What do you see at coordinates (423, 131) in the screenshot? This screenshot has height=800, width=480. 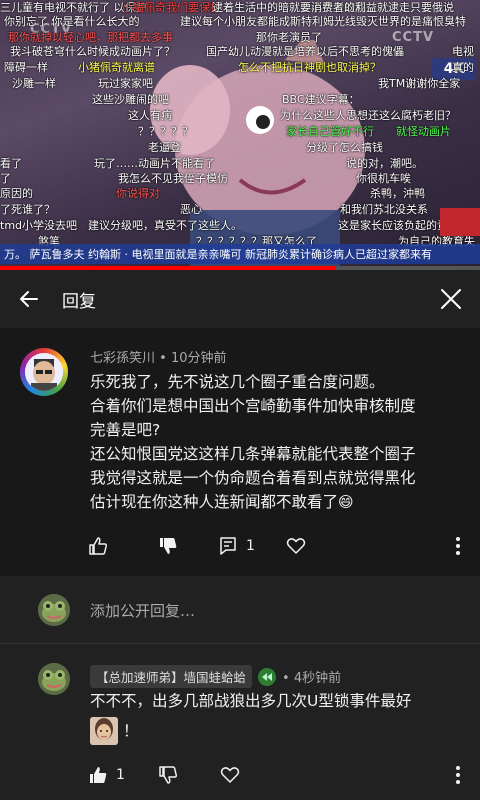 I see `danmaku-comment: 就怪动画片` at bounding box center [423, 131].